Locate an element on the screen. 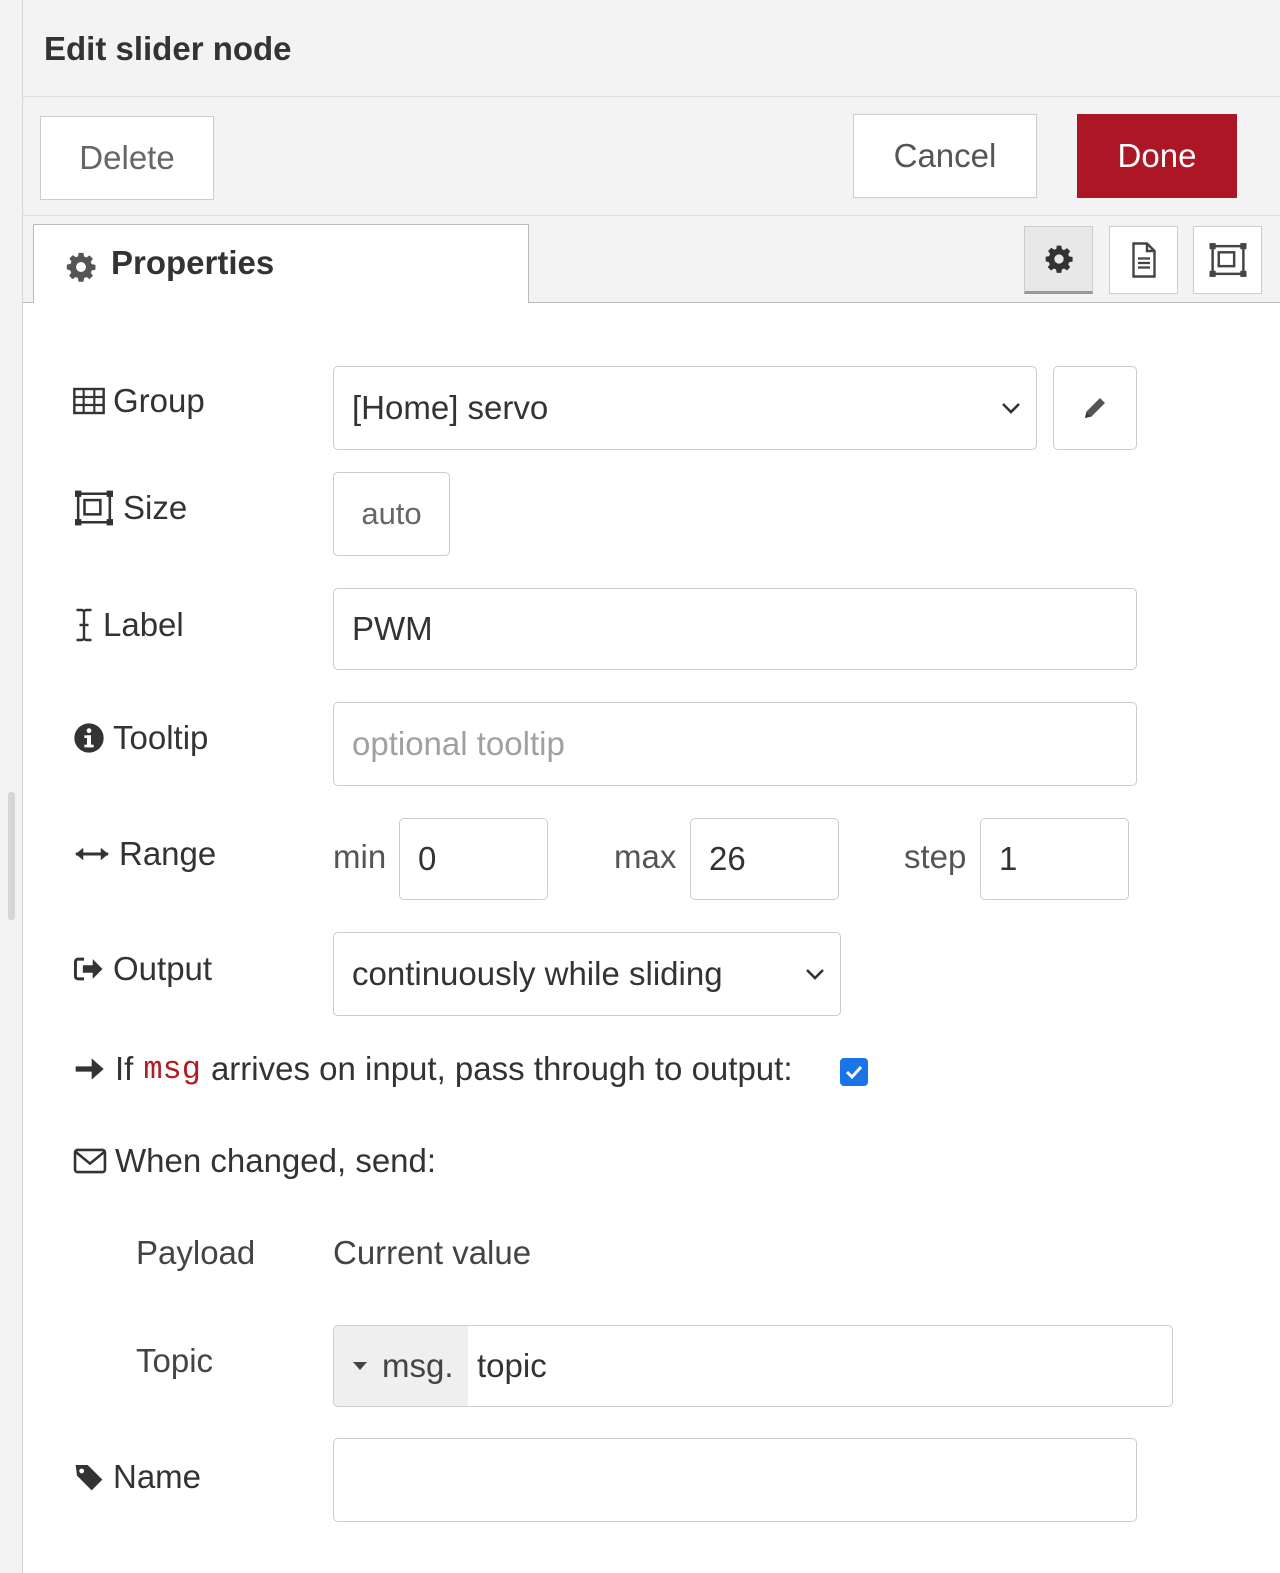 This screenshot has width=1280, height=1573. topic-type-label: msg. is located at coordinates (418, 1365).